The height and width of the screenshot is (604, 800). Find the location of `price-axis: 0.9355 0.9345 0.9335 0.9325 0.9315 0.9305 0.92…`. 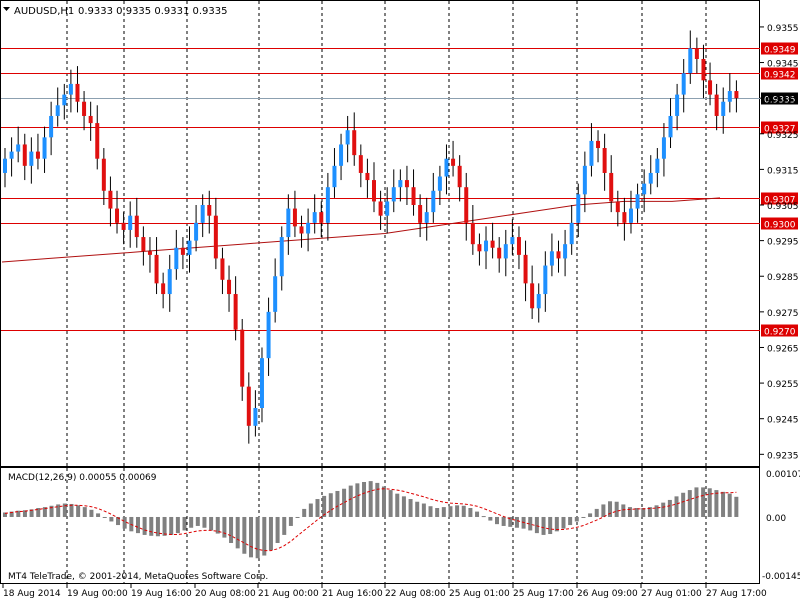

price-axis: 0.9355 0.9345 0.9335 0.9325 0.9315 0.9305 0.92… is located at coordinates (779, 242).